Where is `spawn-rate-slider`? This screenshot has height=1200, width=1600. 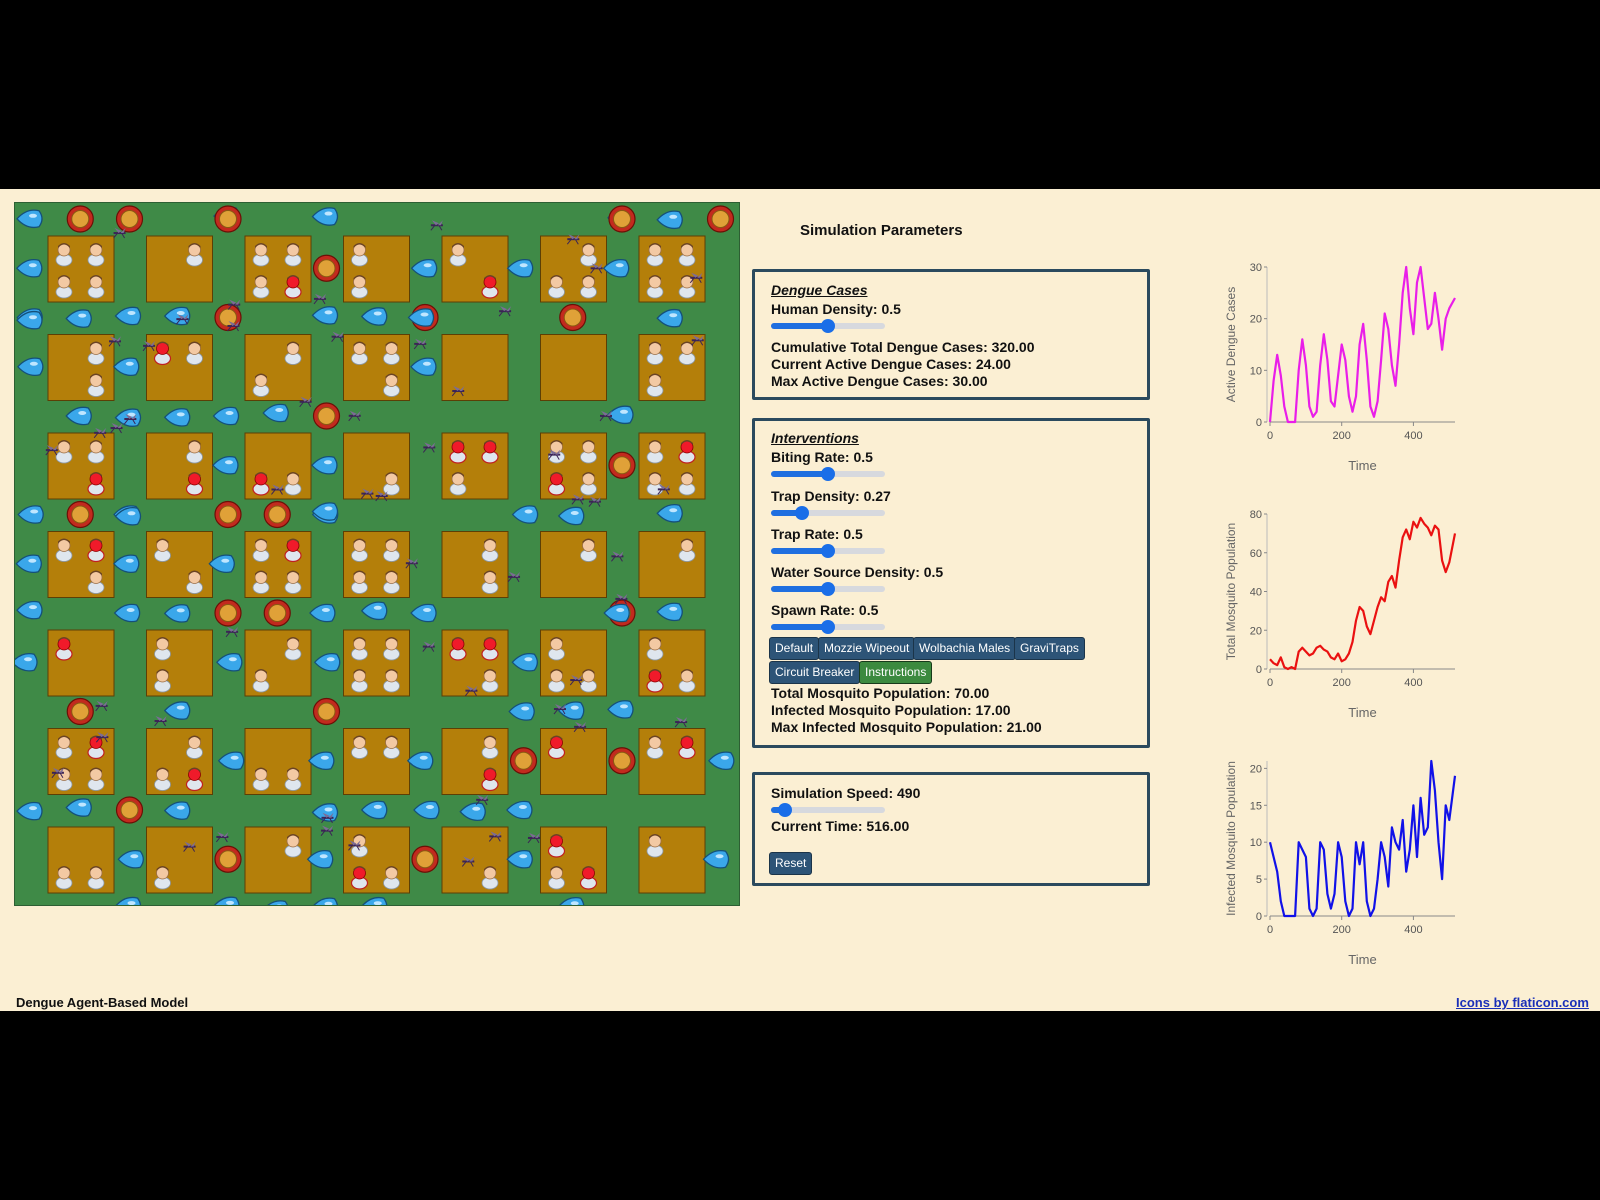 spawn-rate-slider is located at coordinates (828, 627).